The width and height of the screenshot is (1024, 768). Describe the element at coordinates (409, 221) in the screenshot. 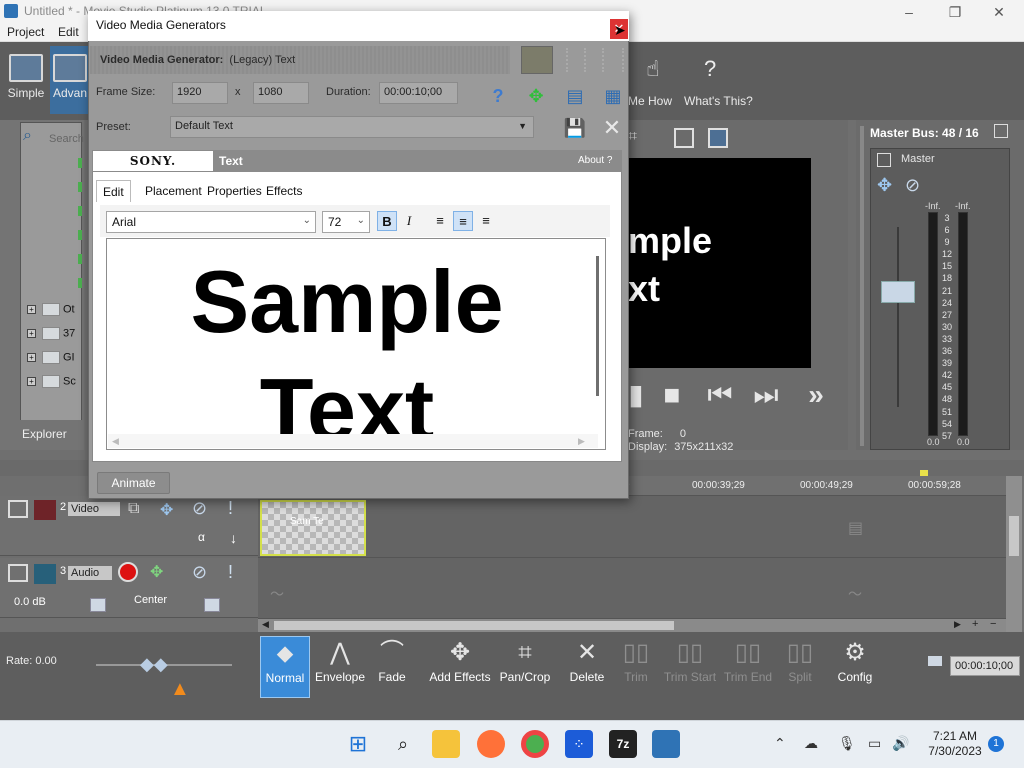

I see `italic-button: I` at that location.